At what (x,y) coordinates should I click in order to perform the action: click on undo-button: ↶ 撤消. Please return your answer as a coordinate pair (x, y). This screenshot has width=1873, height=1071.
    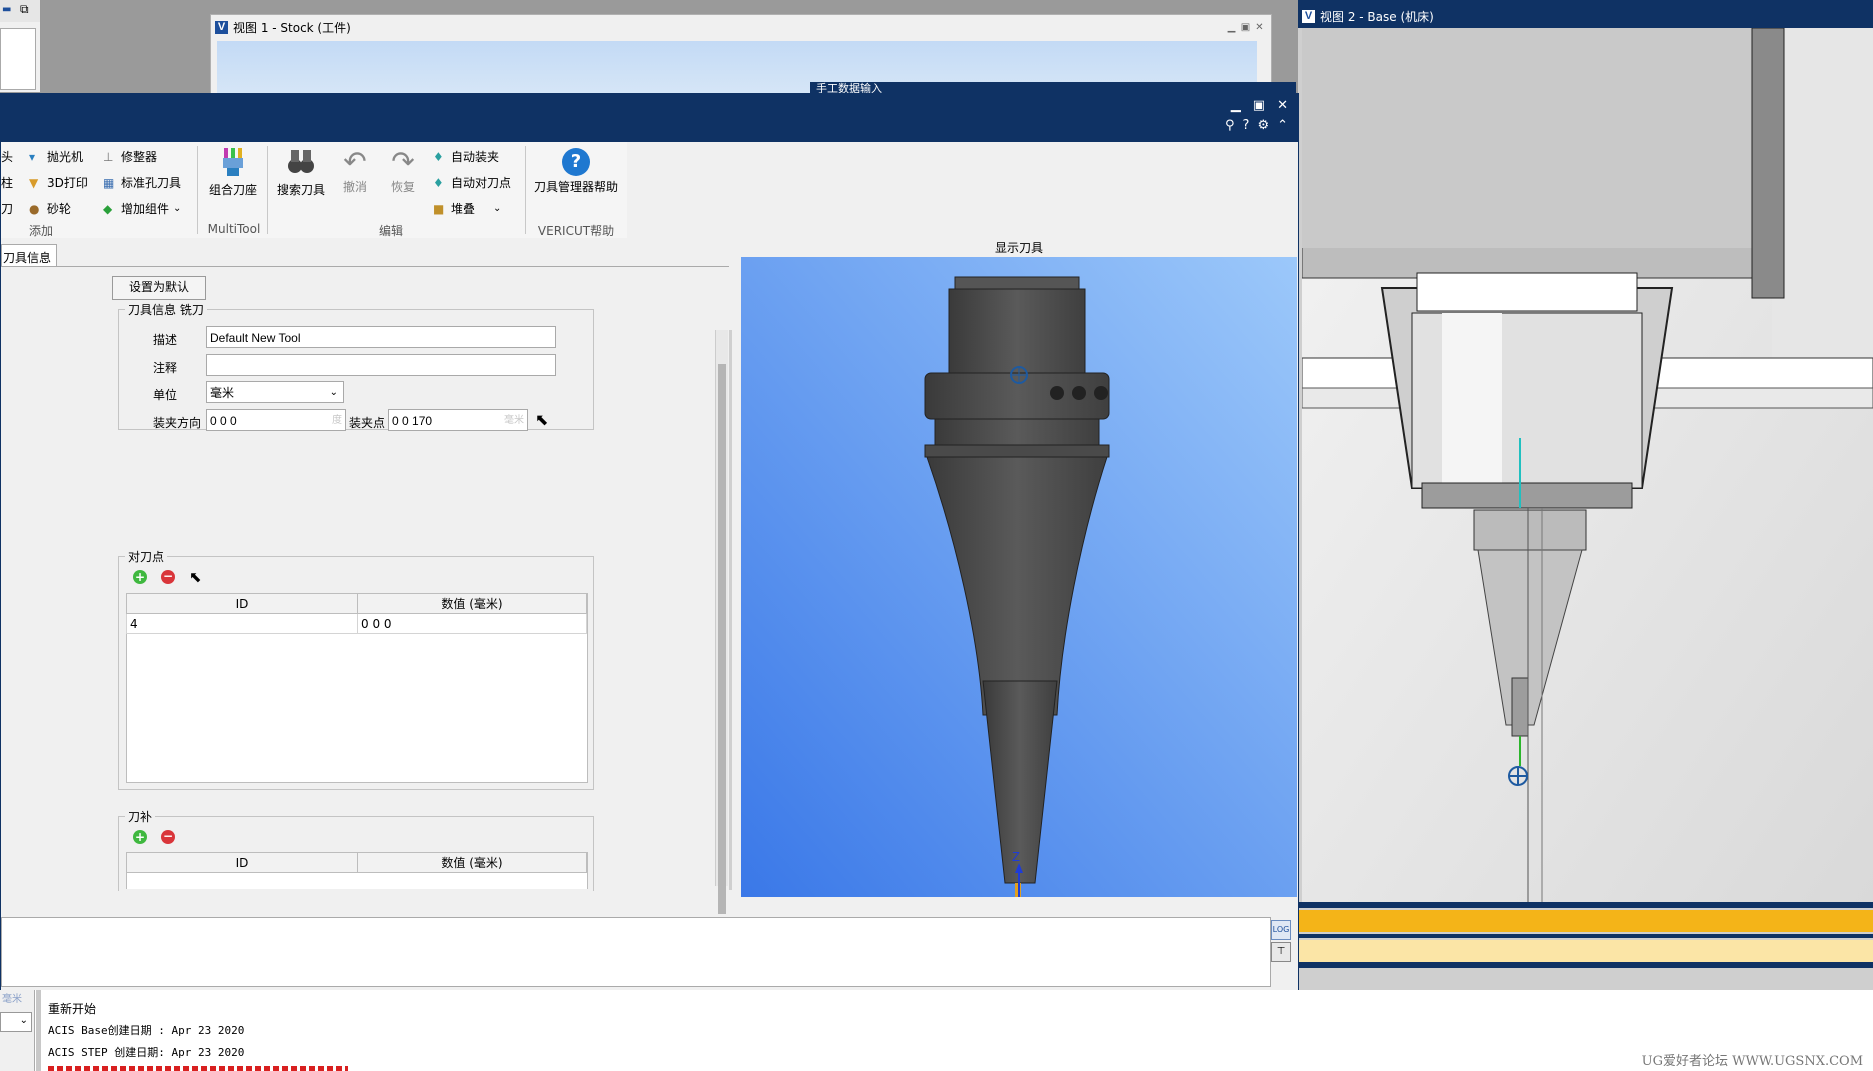
    Looking at the image, I should click on (355, 170).